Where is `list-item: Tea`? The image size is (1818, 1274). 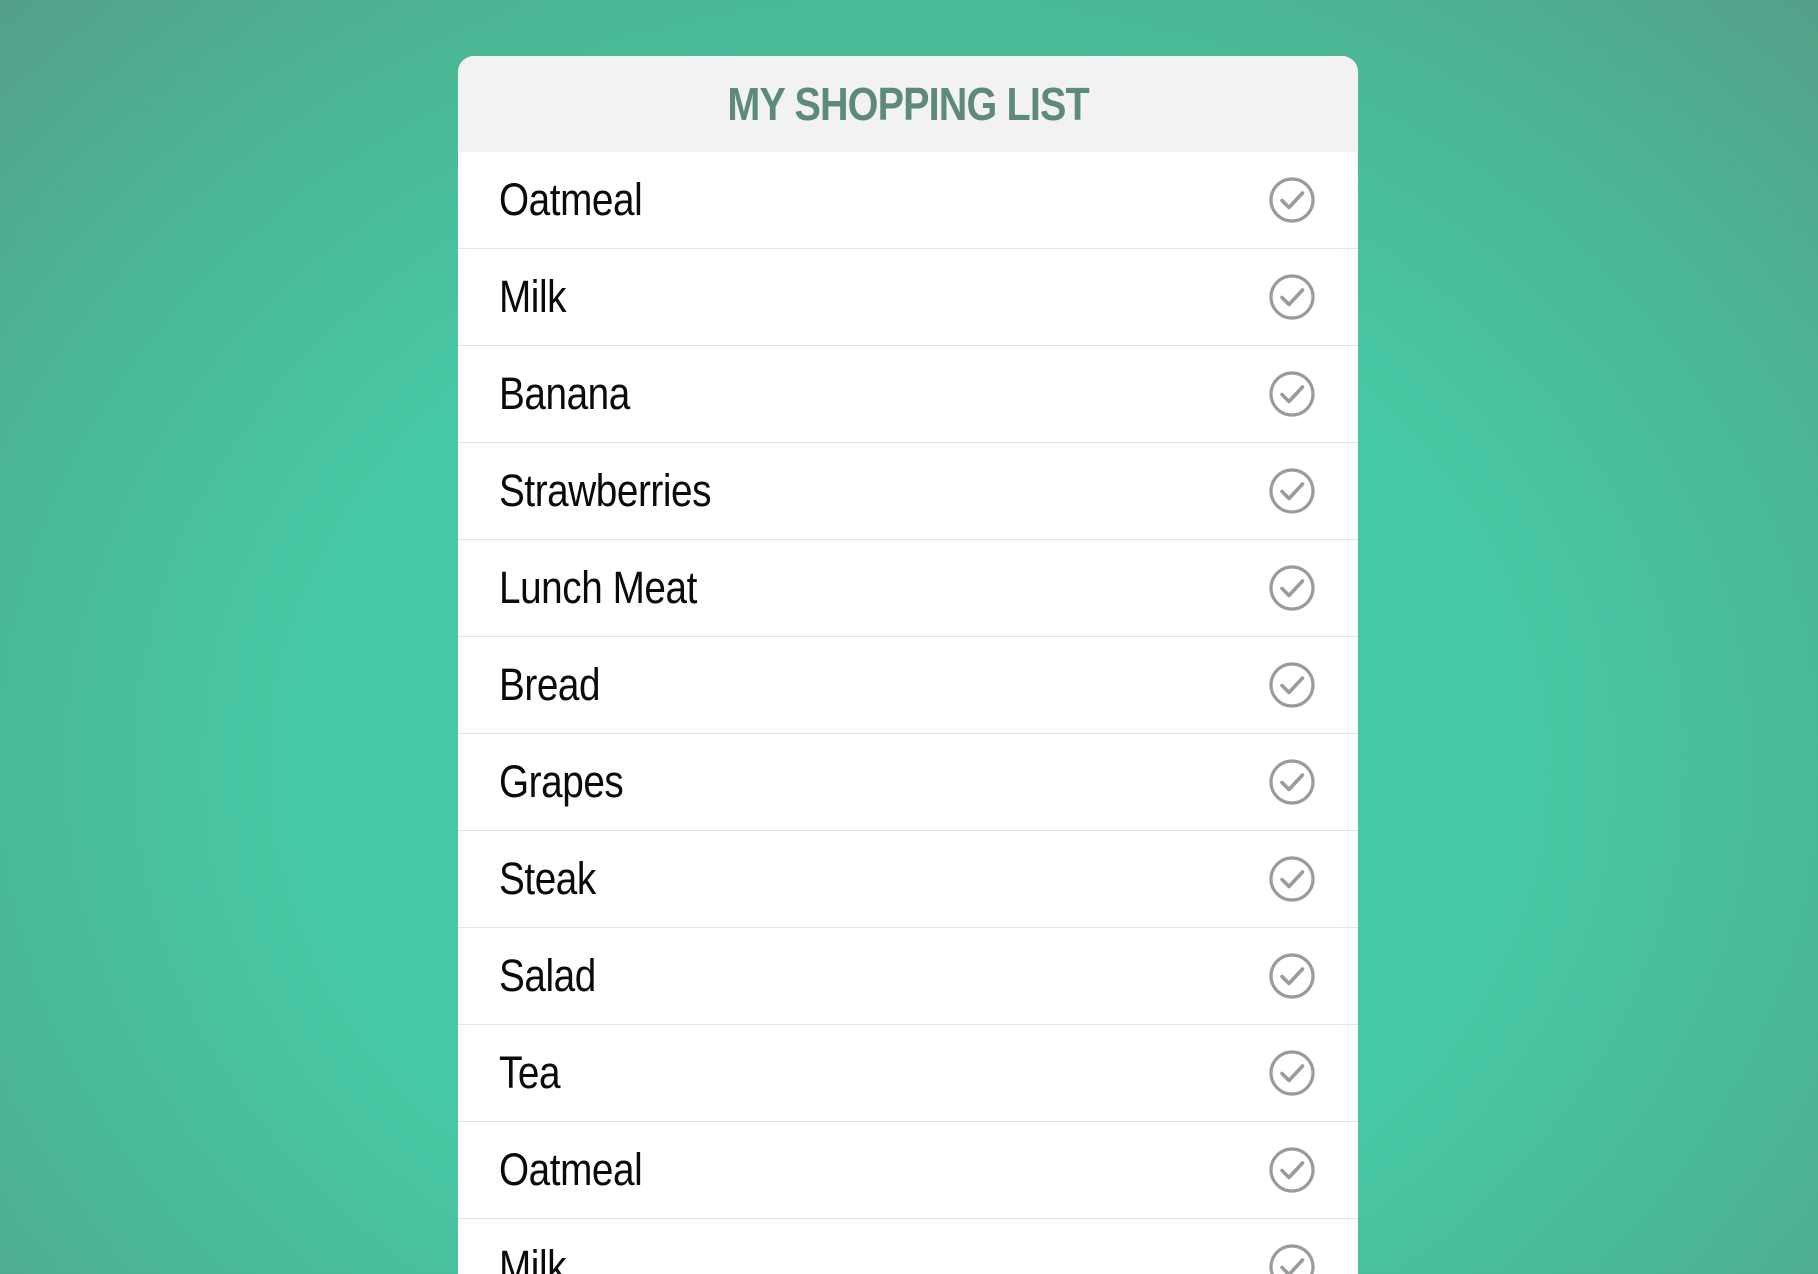
list-item: Tea is located at coordinates (908, 1073).